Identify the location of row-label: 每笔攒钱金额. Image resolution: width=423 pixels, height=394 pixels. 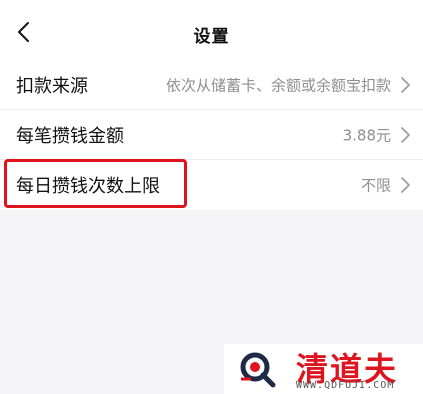
(70, 136).